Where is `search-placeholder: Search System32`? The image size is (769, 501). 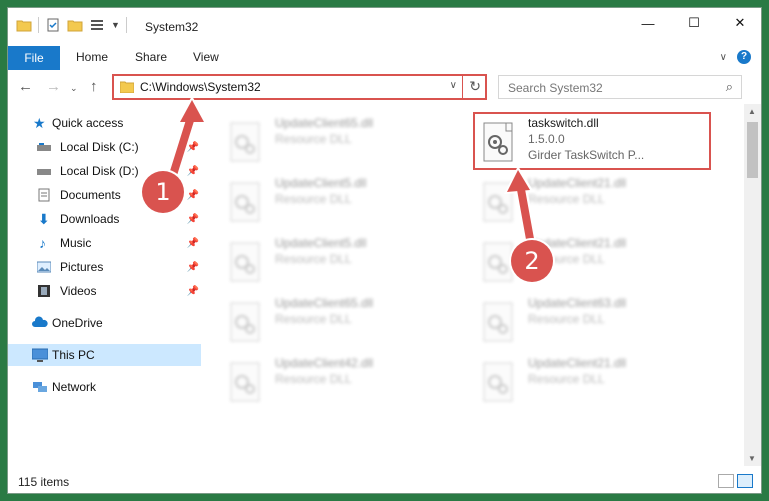 search-placeholder: Search System32 is located at coordinates (555, 88).